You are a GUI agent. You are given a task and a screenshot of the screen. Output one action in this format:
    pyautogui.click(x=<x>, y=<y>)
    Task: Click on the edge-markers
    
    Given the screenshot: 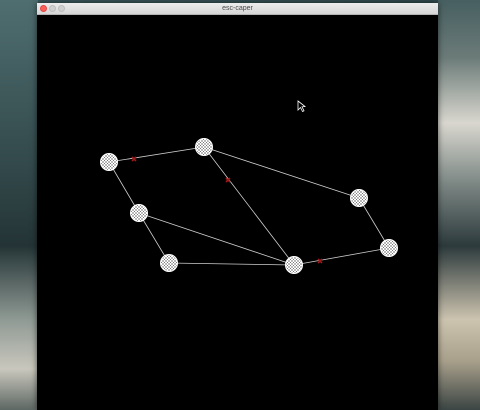 What is the action you would take?
    pyautogui.click(x=227, y=210)
    